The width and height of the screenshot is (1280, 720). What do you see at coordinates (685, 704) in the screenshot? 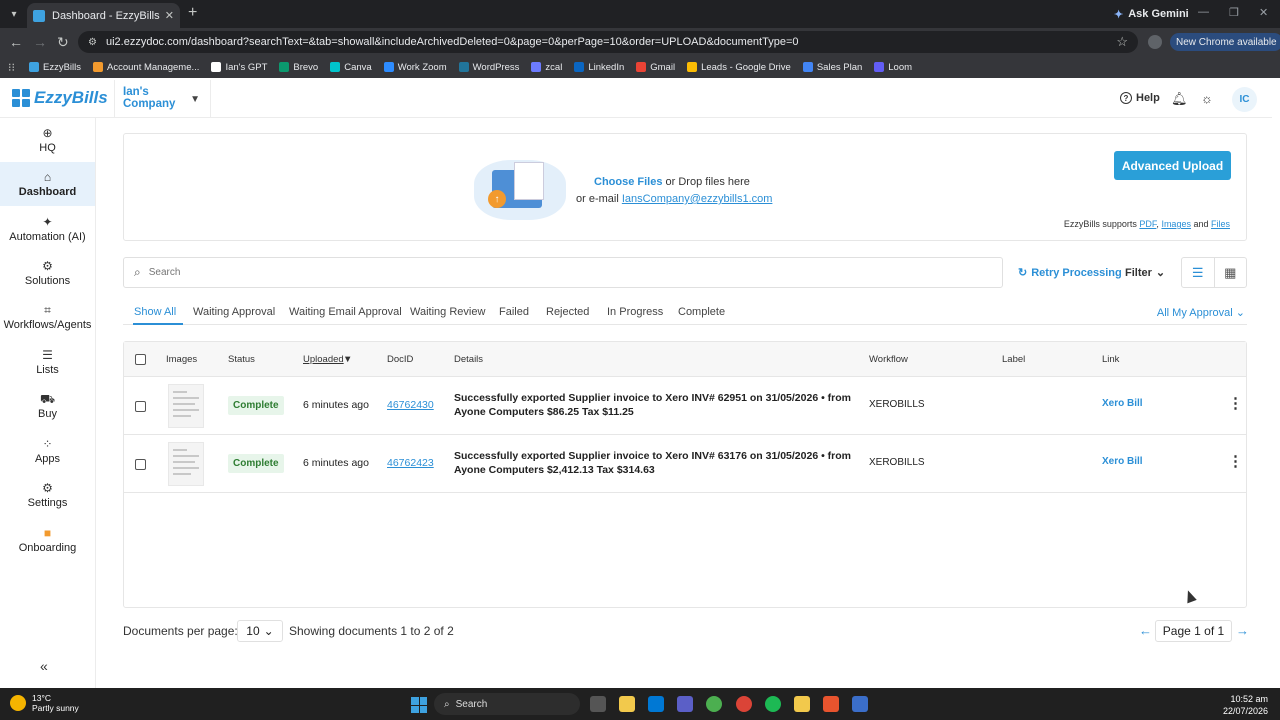
I see `teams-icon` at bounding box center [685, 704].